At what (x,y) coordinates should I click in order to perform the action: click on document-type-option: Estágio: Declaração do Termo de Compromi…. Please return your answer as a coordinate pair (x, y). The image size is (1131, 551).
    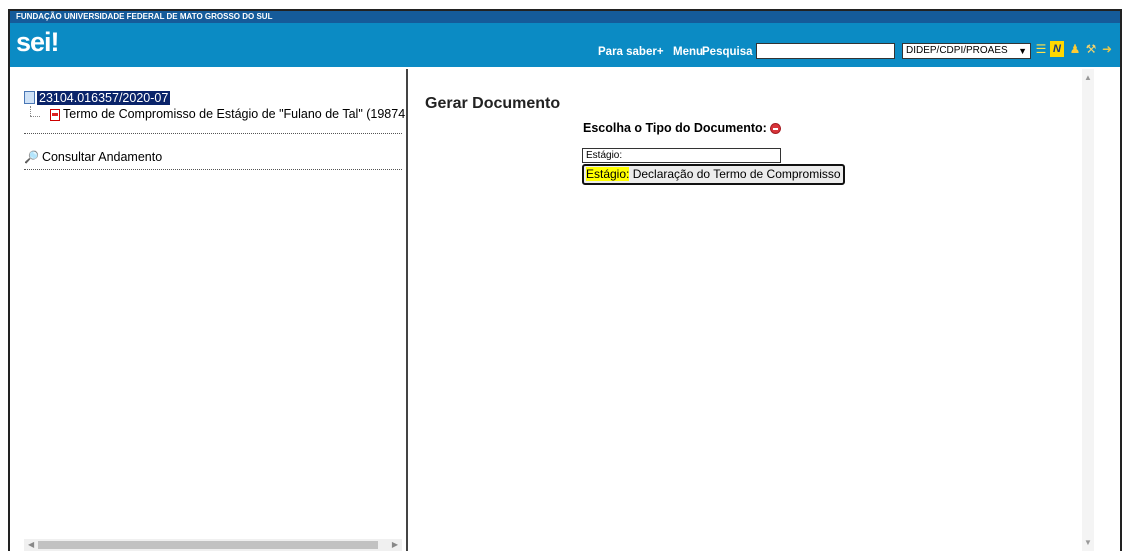
    Looking at the image, I should click on (713, 174).